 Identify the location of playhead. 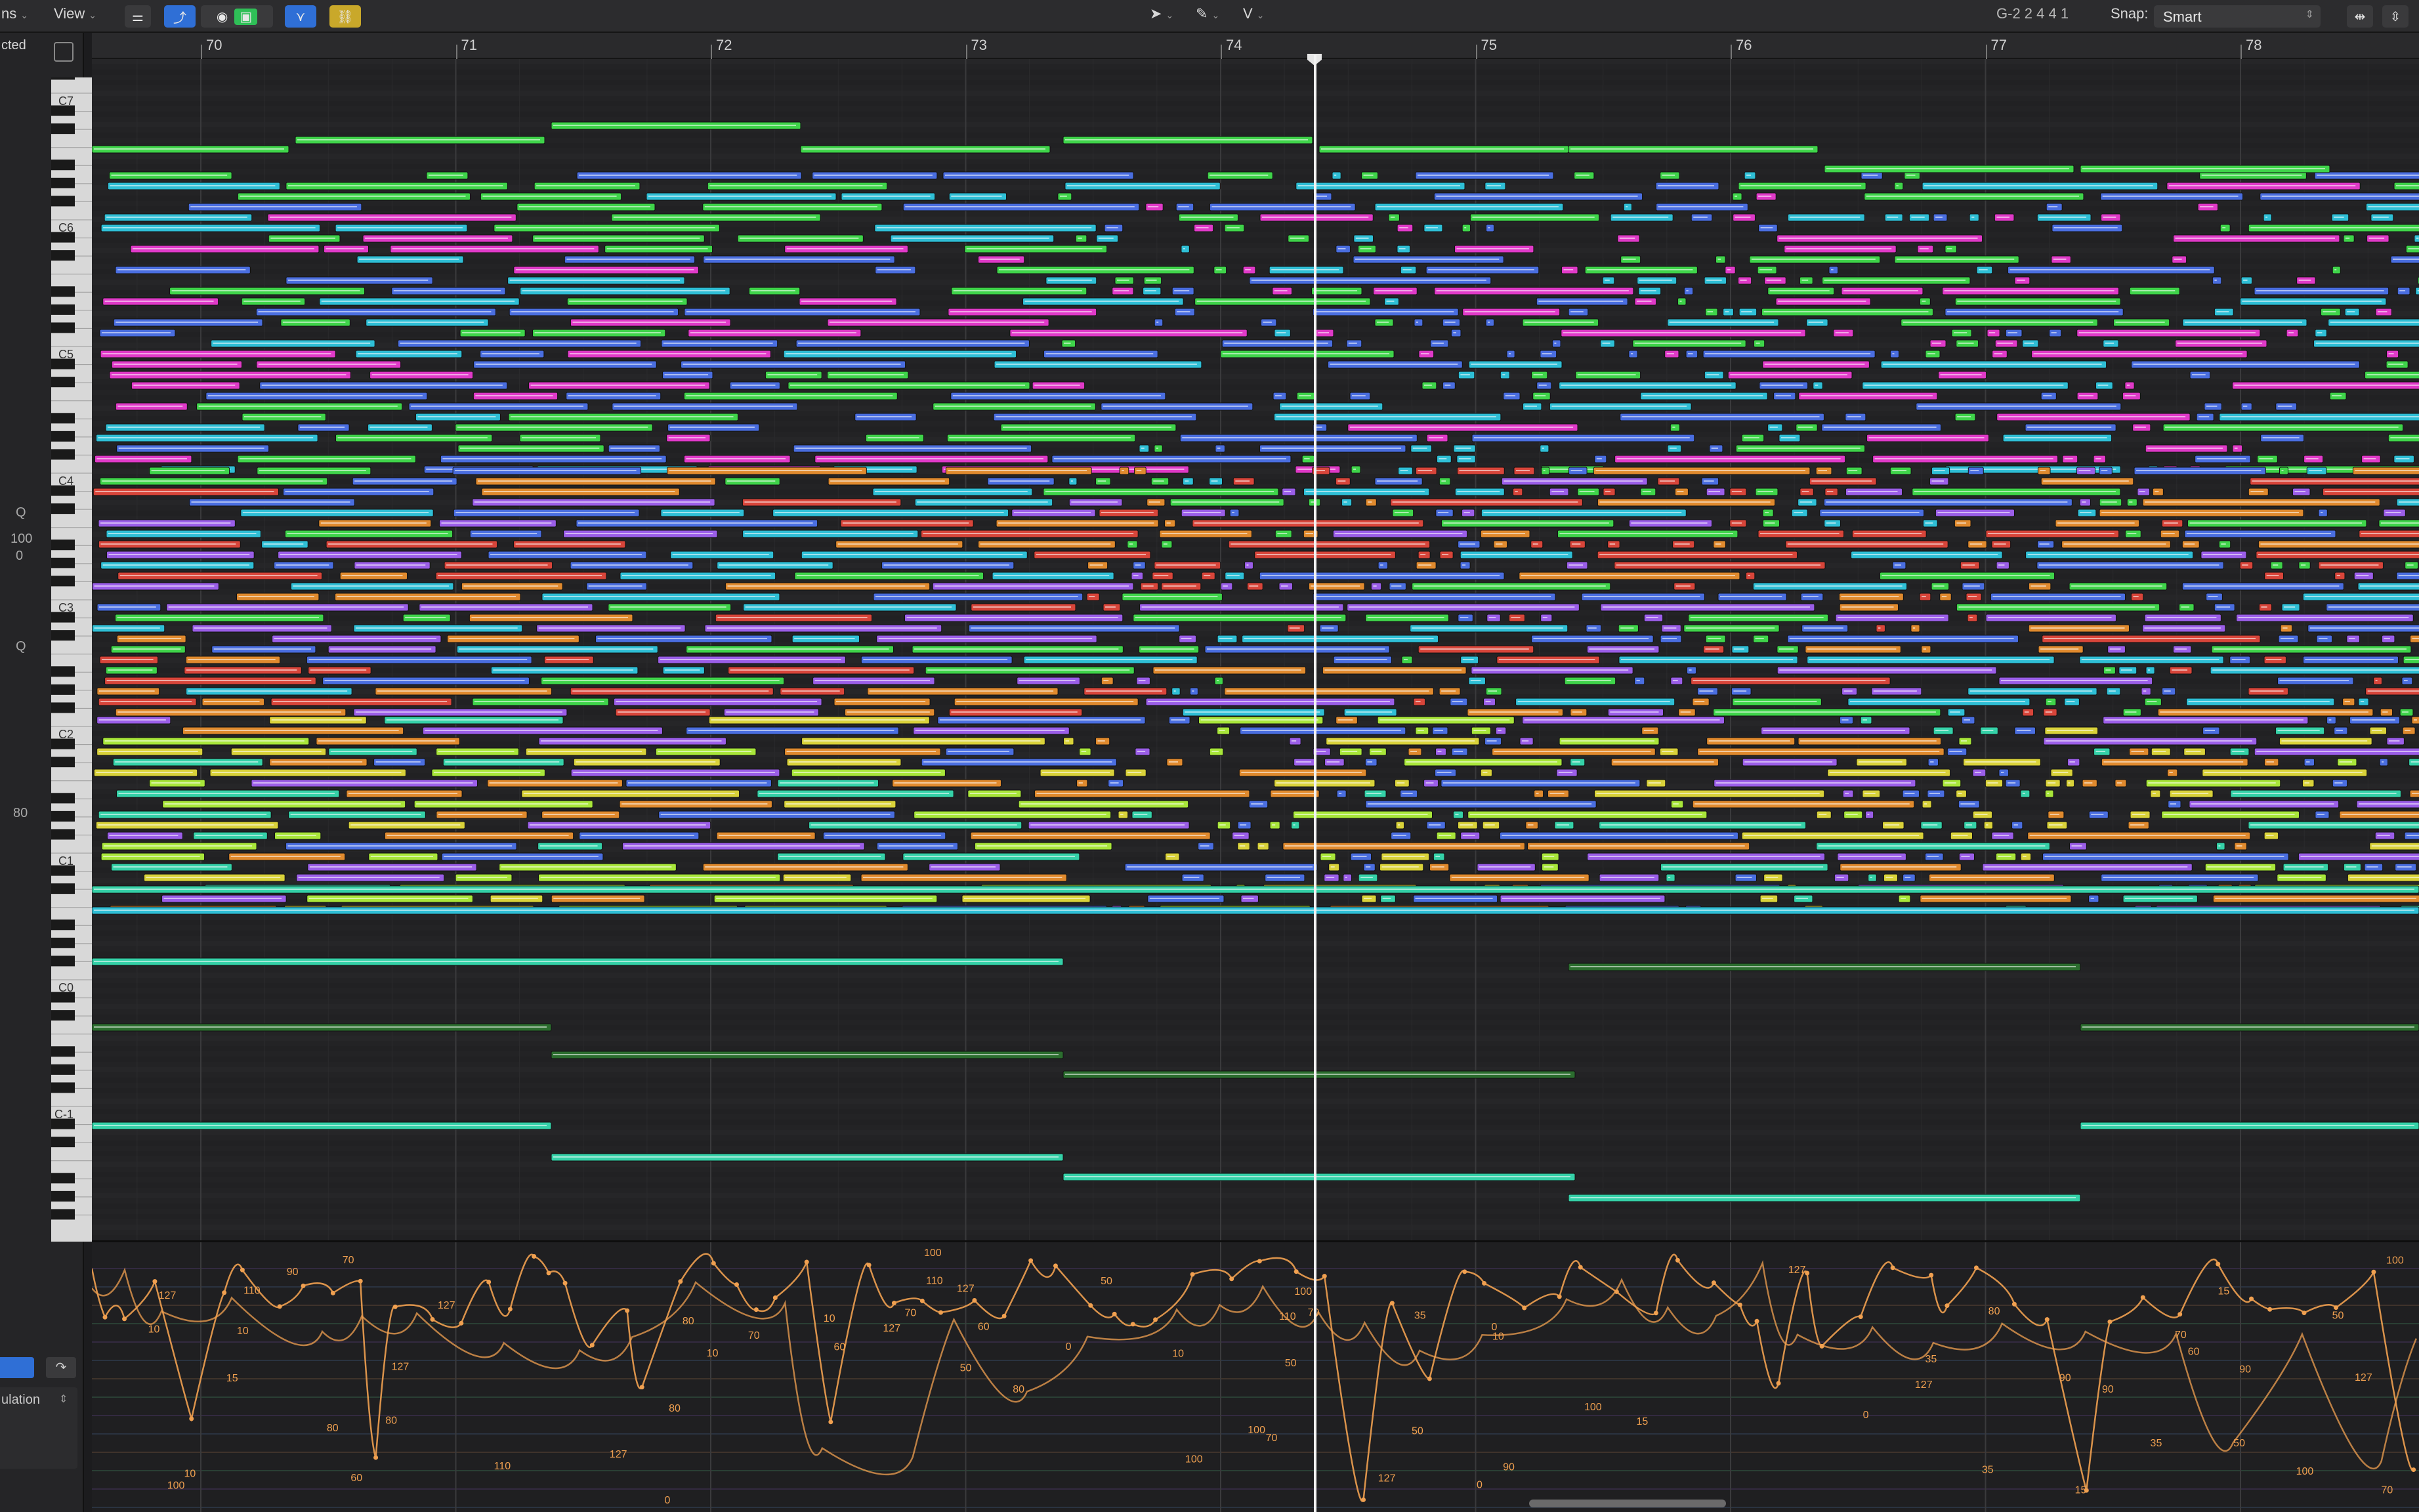
(1315, 783).